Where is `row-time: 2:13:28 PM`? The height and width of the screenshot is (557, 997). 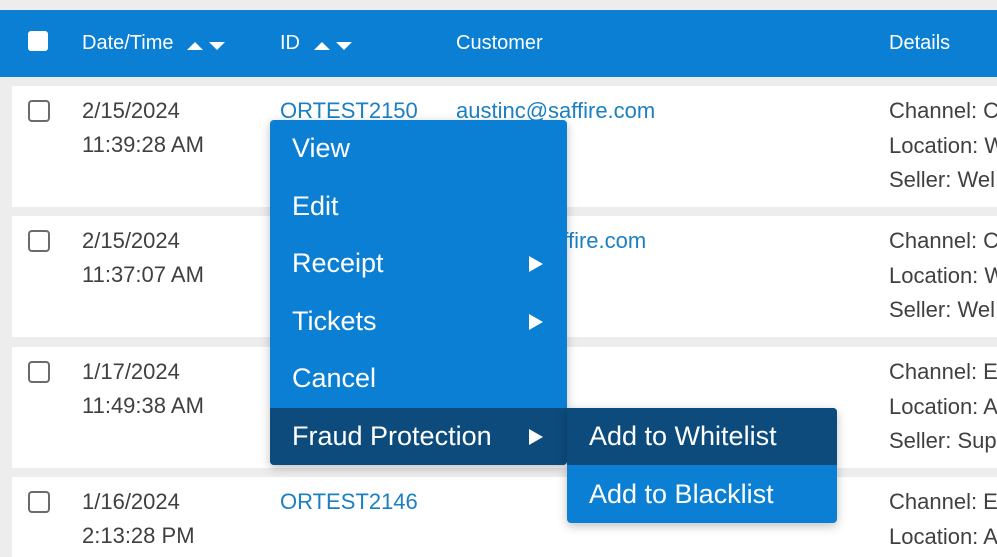 row-time: 2:13:28 PM is located at coordinates (138, 535).